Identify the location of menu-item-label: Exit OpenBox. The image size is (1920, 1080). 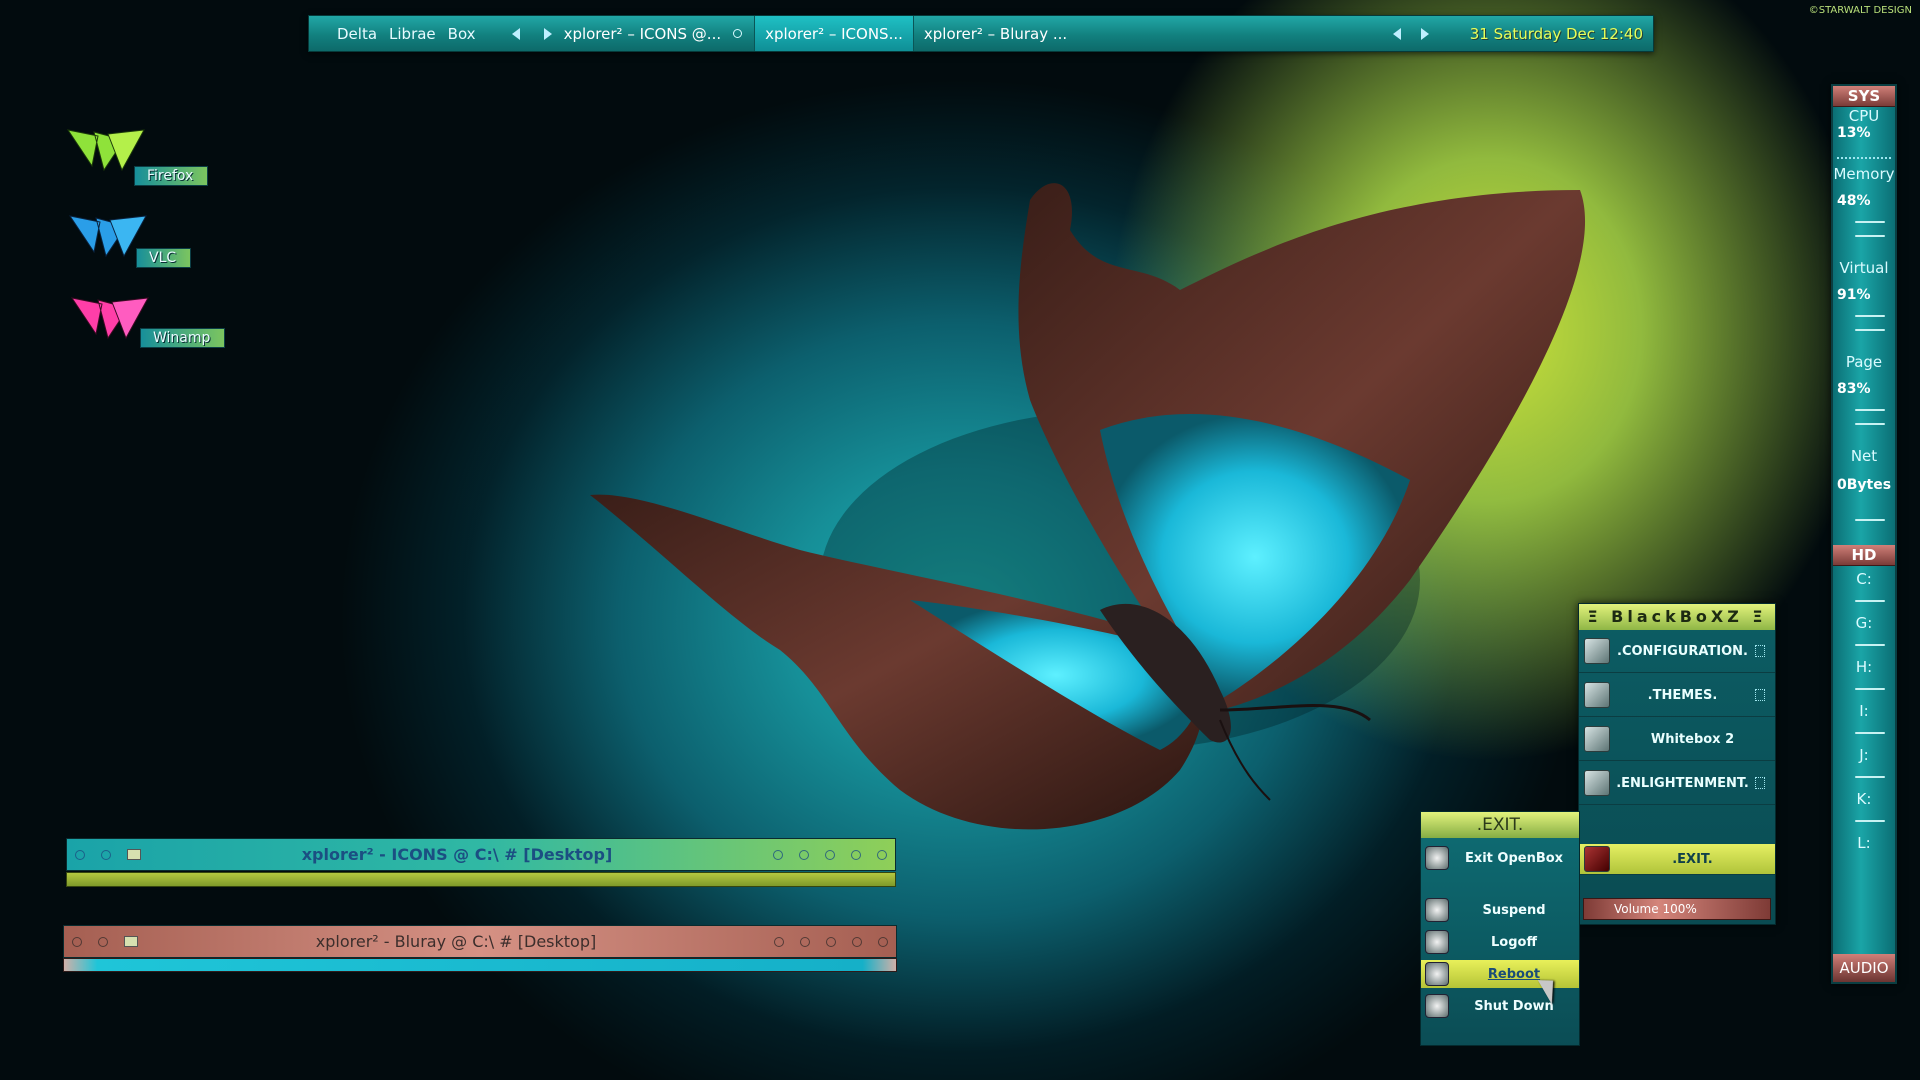
(1514, 858).